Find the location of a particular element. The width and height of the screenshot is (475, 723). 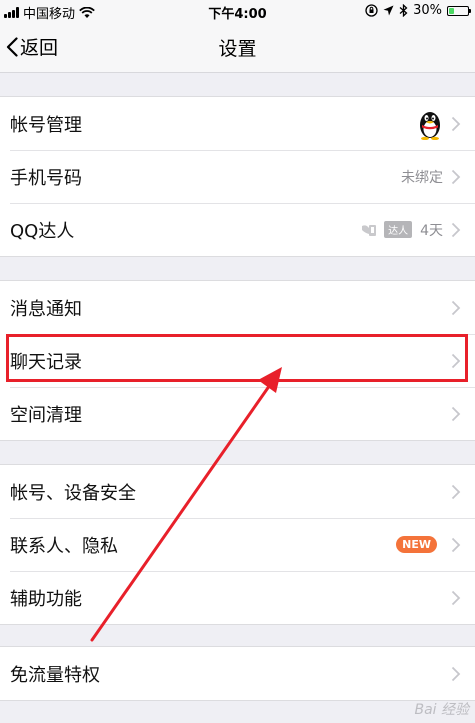

settings-row-accessibility: 辅助功能 is located at coordinates (237, 597).